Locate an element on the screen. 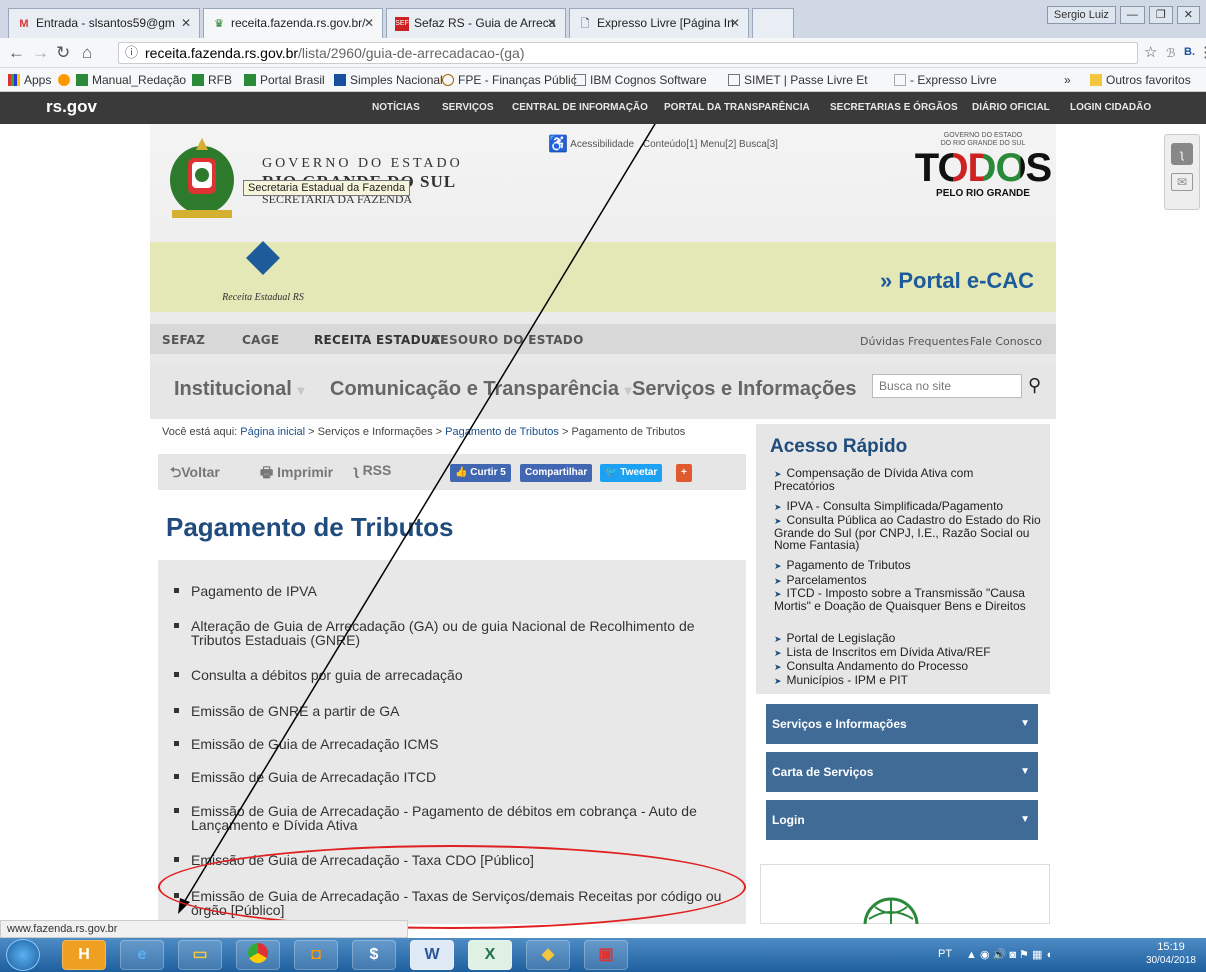 This screenshot has height=972, width=1206. tab-label: receita.fazenda.rs.gov.br/ is located at coordinates (298, 23).